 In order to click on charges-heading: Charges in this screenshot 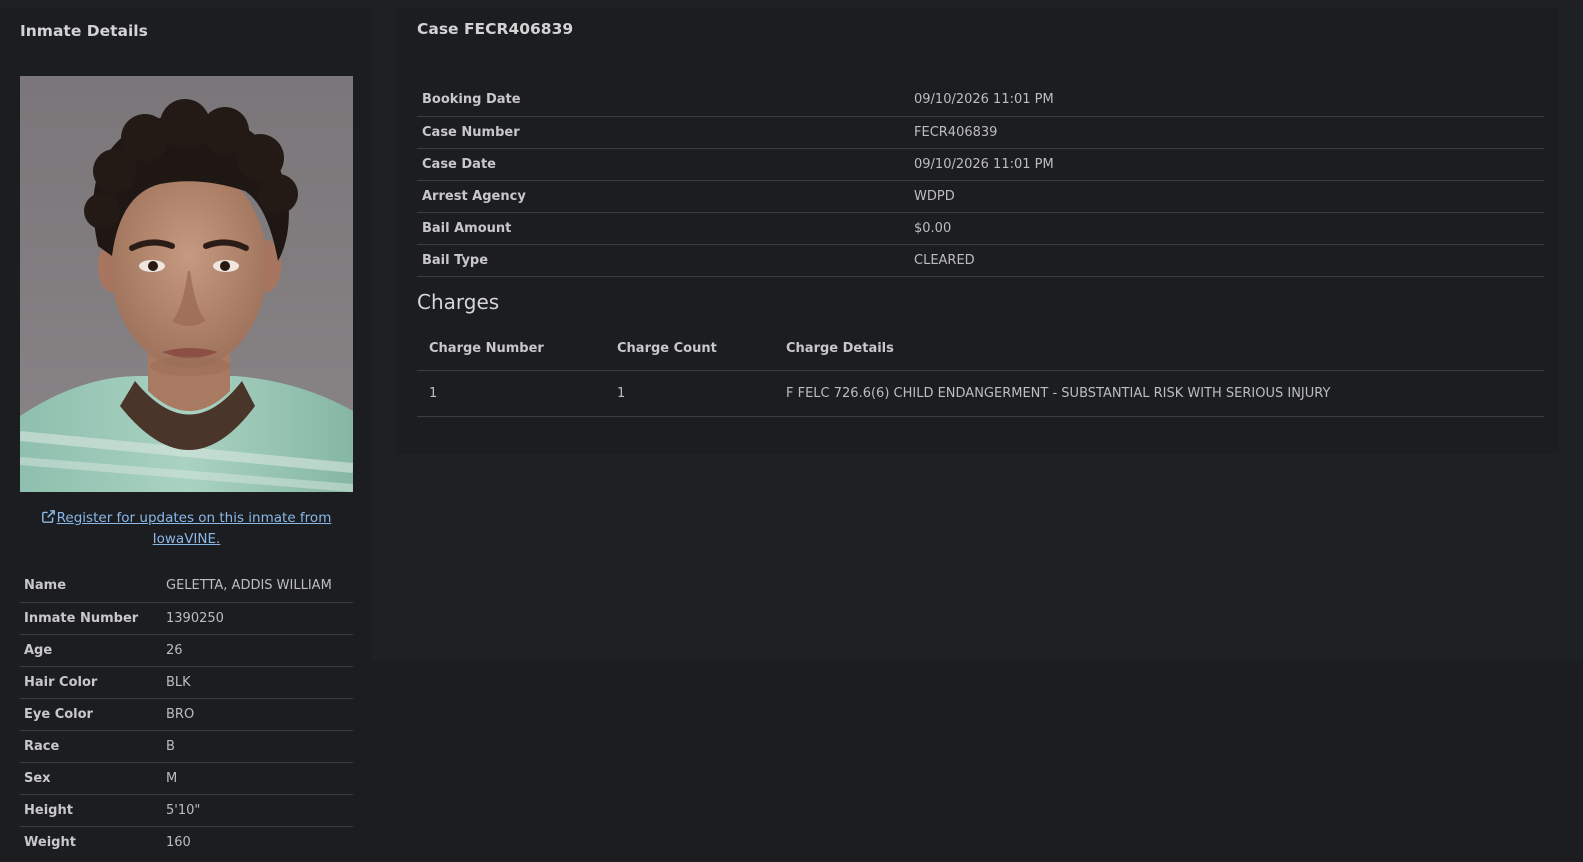, I will do `click(458, 302)`.